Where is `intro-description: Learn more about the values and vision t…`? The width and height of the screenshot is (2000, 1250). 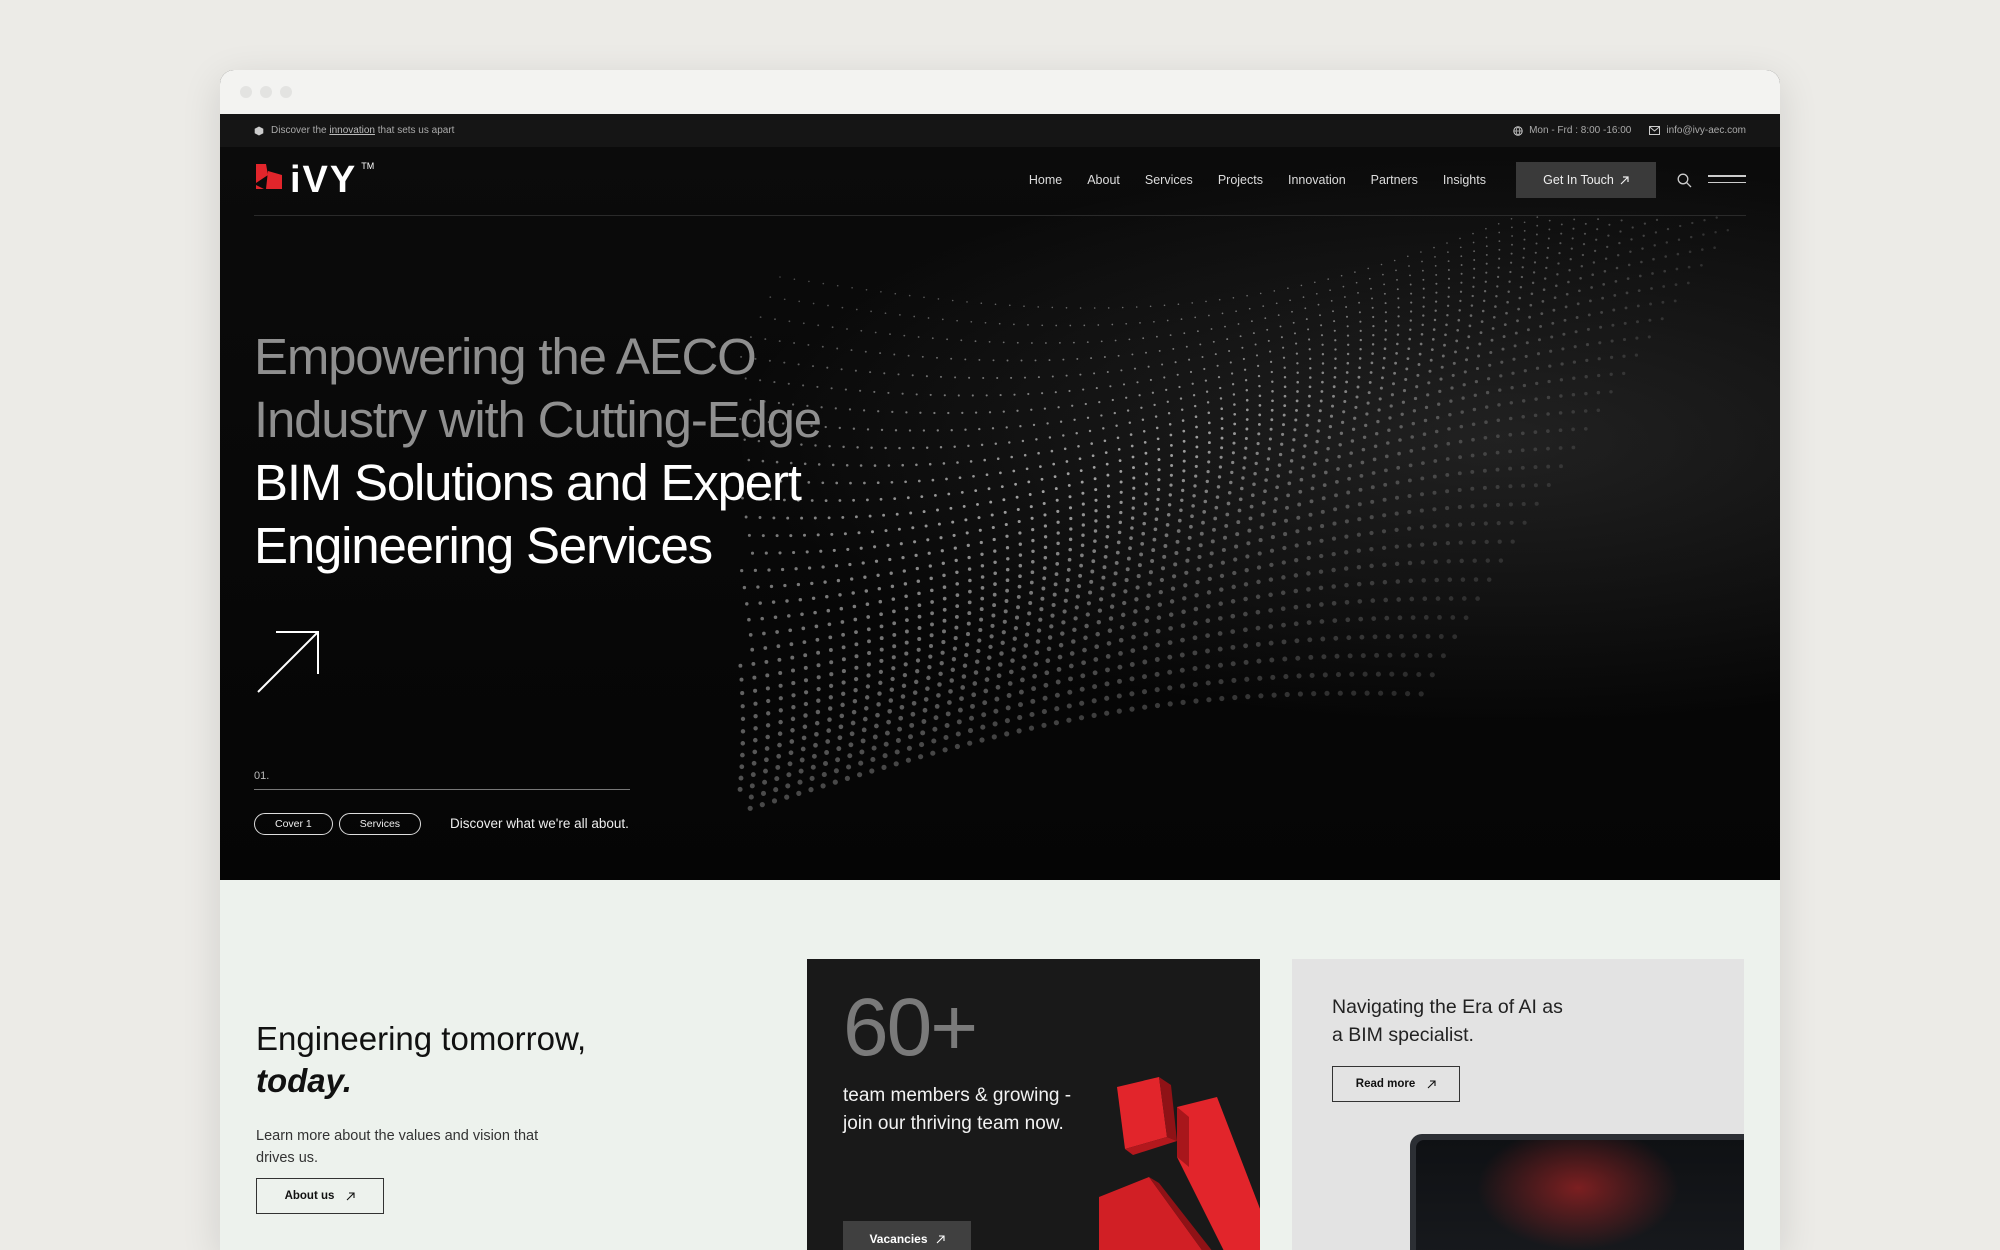 intro-description: Learn more about the values and vision t… is located at coordinates (397, 1147).